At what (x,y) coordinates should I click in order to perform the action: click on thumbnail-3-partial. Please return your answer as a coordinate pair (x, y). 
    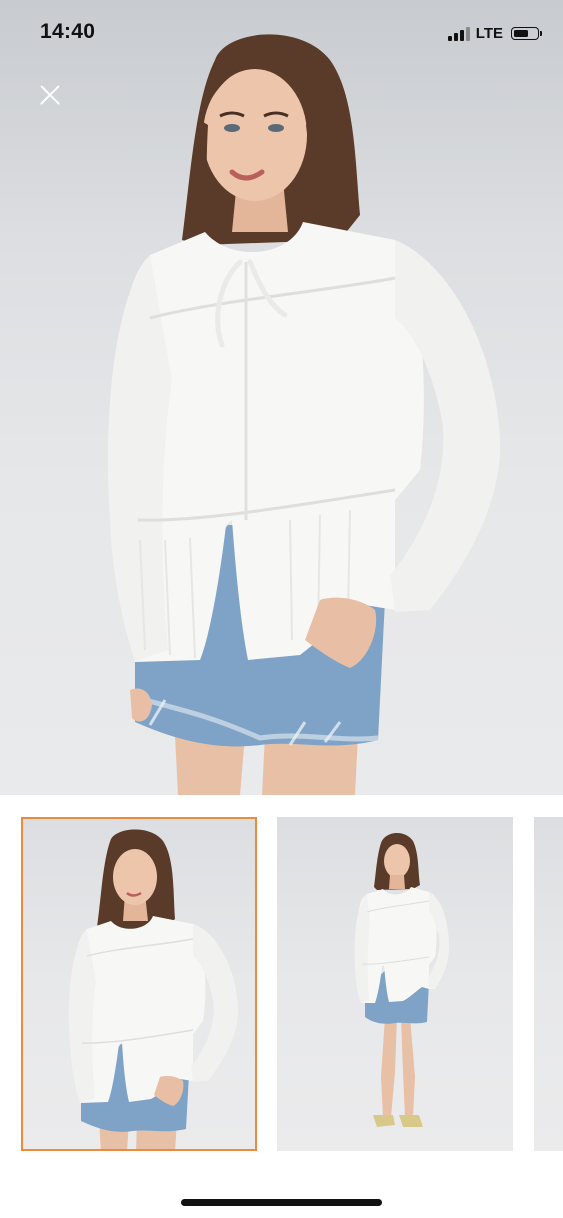
    Looking at the image, I should click on (548, 984).